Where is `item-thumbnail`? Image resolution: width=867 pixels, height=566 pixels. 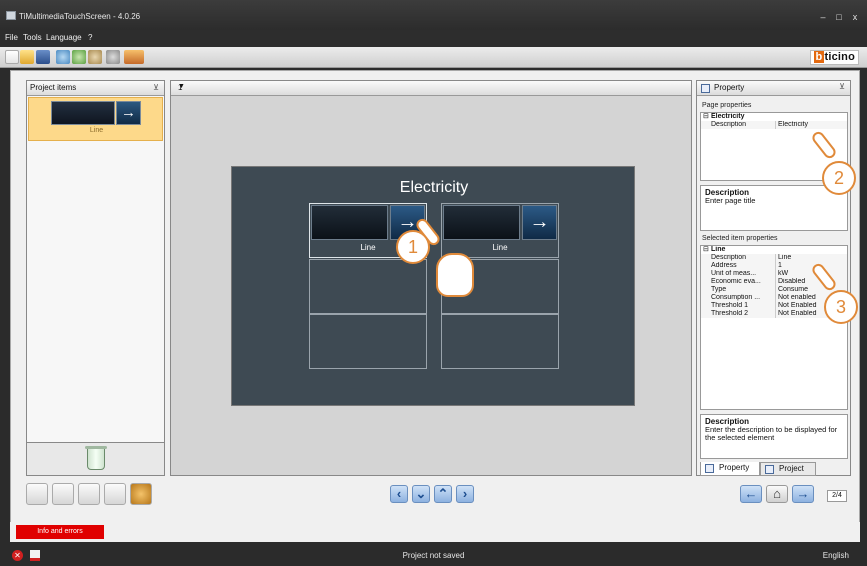 item-thumbnail is located at coordinates (83, 113).